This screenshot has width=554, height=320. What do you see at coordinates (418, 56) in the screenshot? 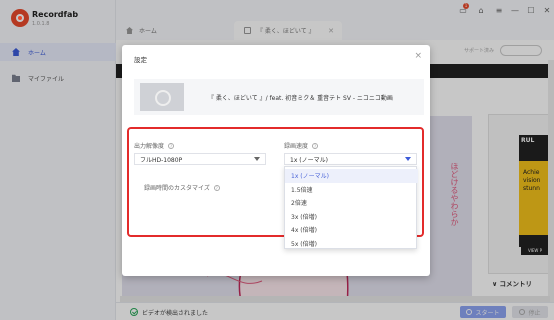
I see `close-icon: ×` at bounding box center [418, 56].